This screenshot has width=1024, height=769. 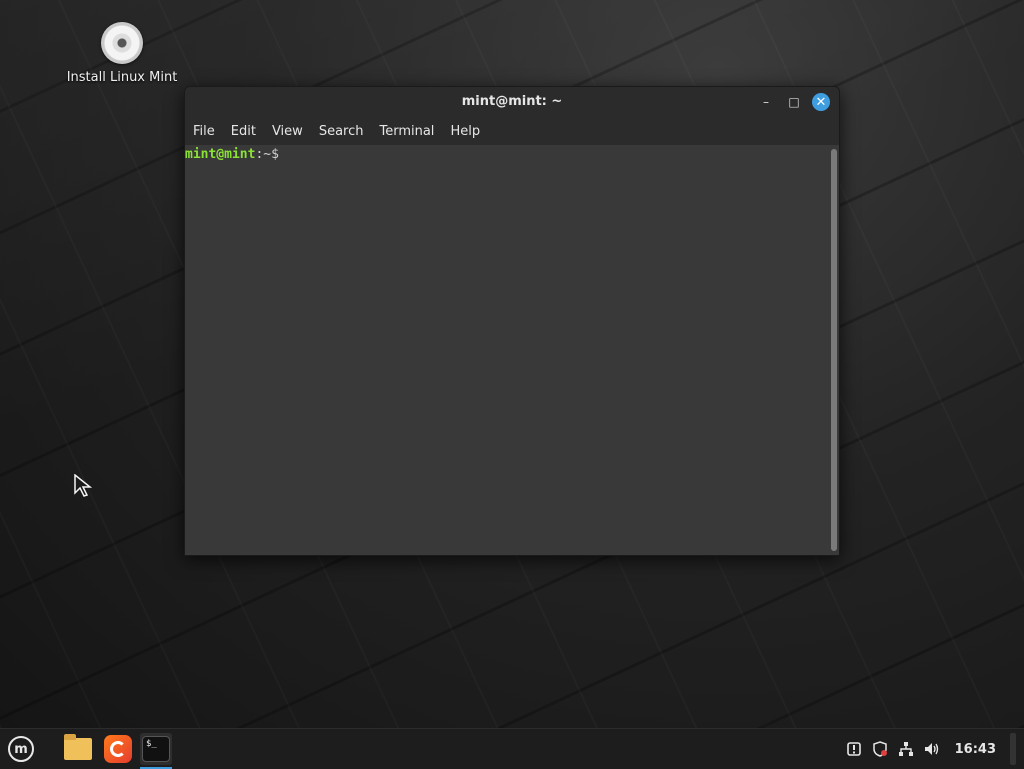 What do you see at coordinates (220, 154) in the screenshot?
I see `prompt-user: mint@mint` at bounding box center [220, 154].